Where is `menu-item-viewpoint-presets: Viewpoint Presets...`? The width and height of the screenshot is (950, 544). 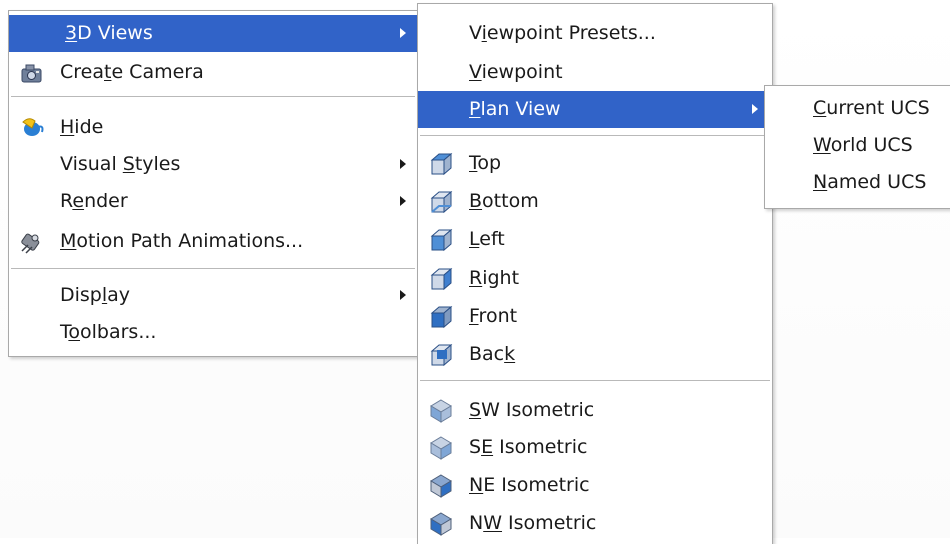 menu-item-viewpoint-presets: Viewpoint Presets... is located at coordinates (595, 33).